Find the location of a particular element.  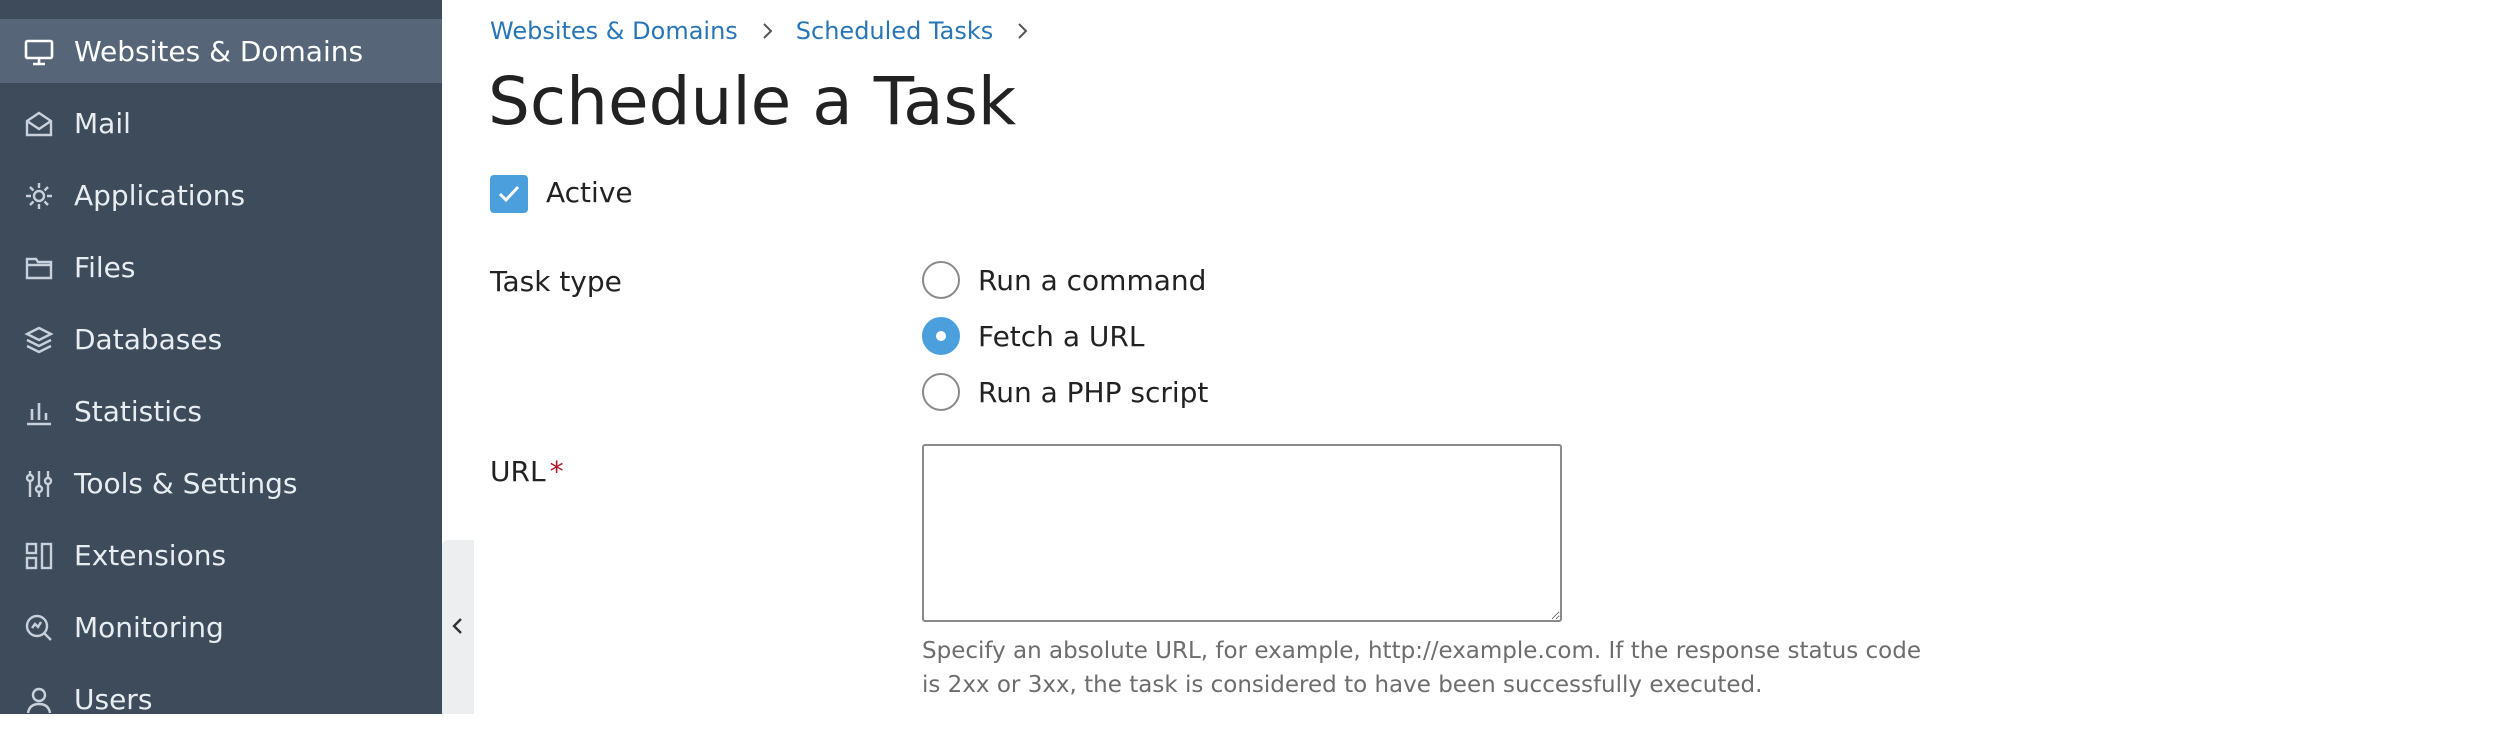

radio-run-php-script-label: Run a PHP script is located at coordinates (1093, 392).